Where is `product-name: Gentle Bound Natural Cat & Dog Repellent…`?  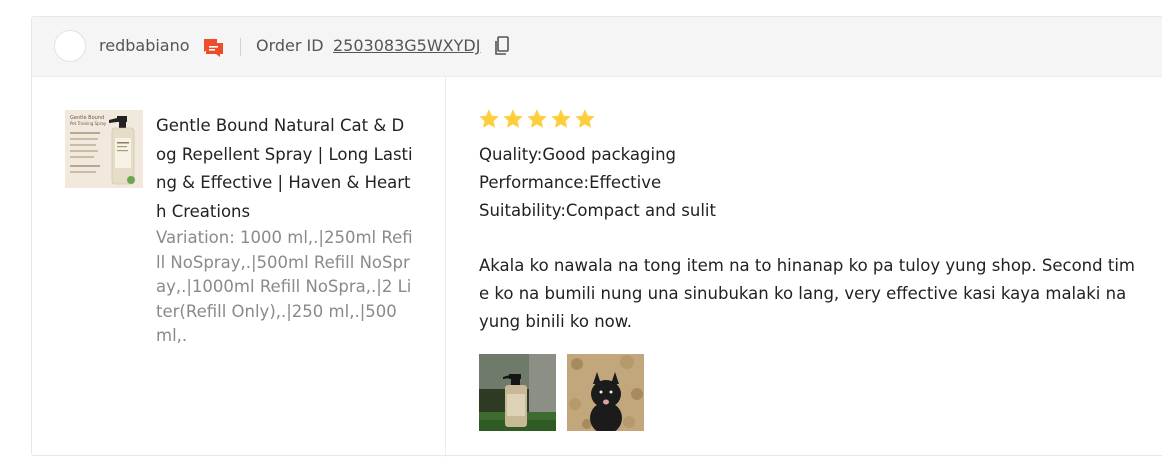 product-name: Gentle Bound Natural Cat & Dog Repellent… is located at coordinates (285, 169).